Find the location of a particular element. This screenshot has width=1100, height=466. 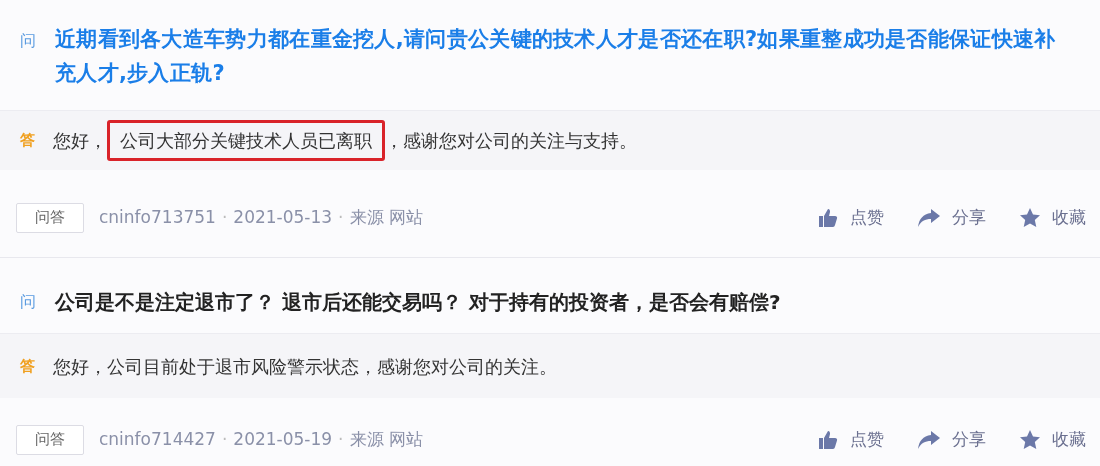

answer-text: ，感谢您对公司的关注与支持。 is located at coordinates (511, 141).